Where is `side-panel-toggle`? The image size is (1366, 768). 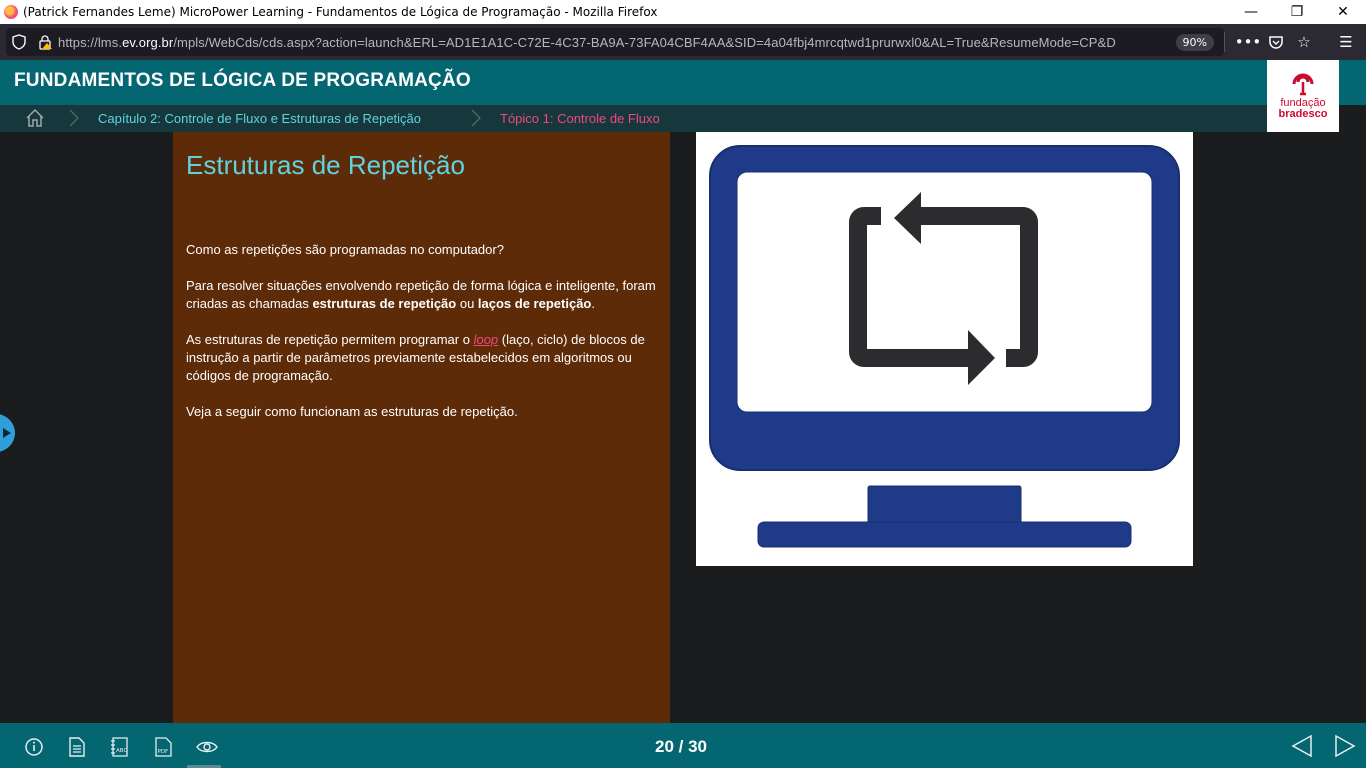
side-panel-toggle is located at coordinates (7, 433).